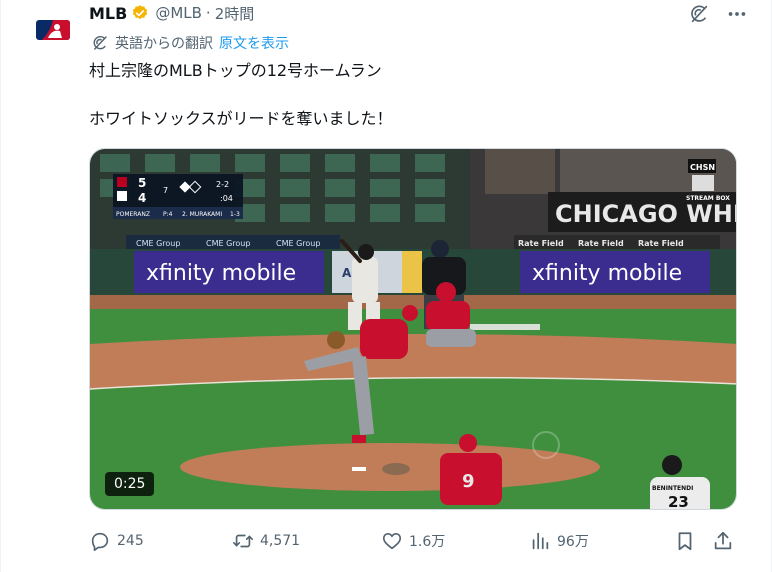  I want to click on views-chart-icon, so click(540, 541).